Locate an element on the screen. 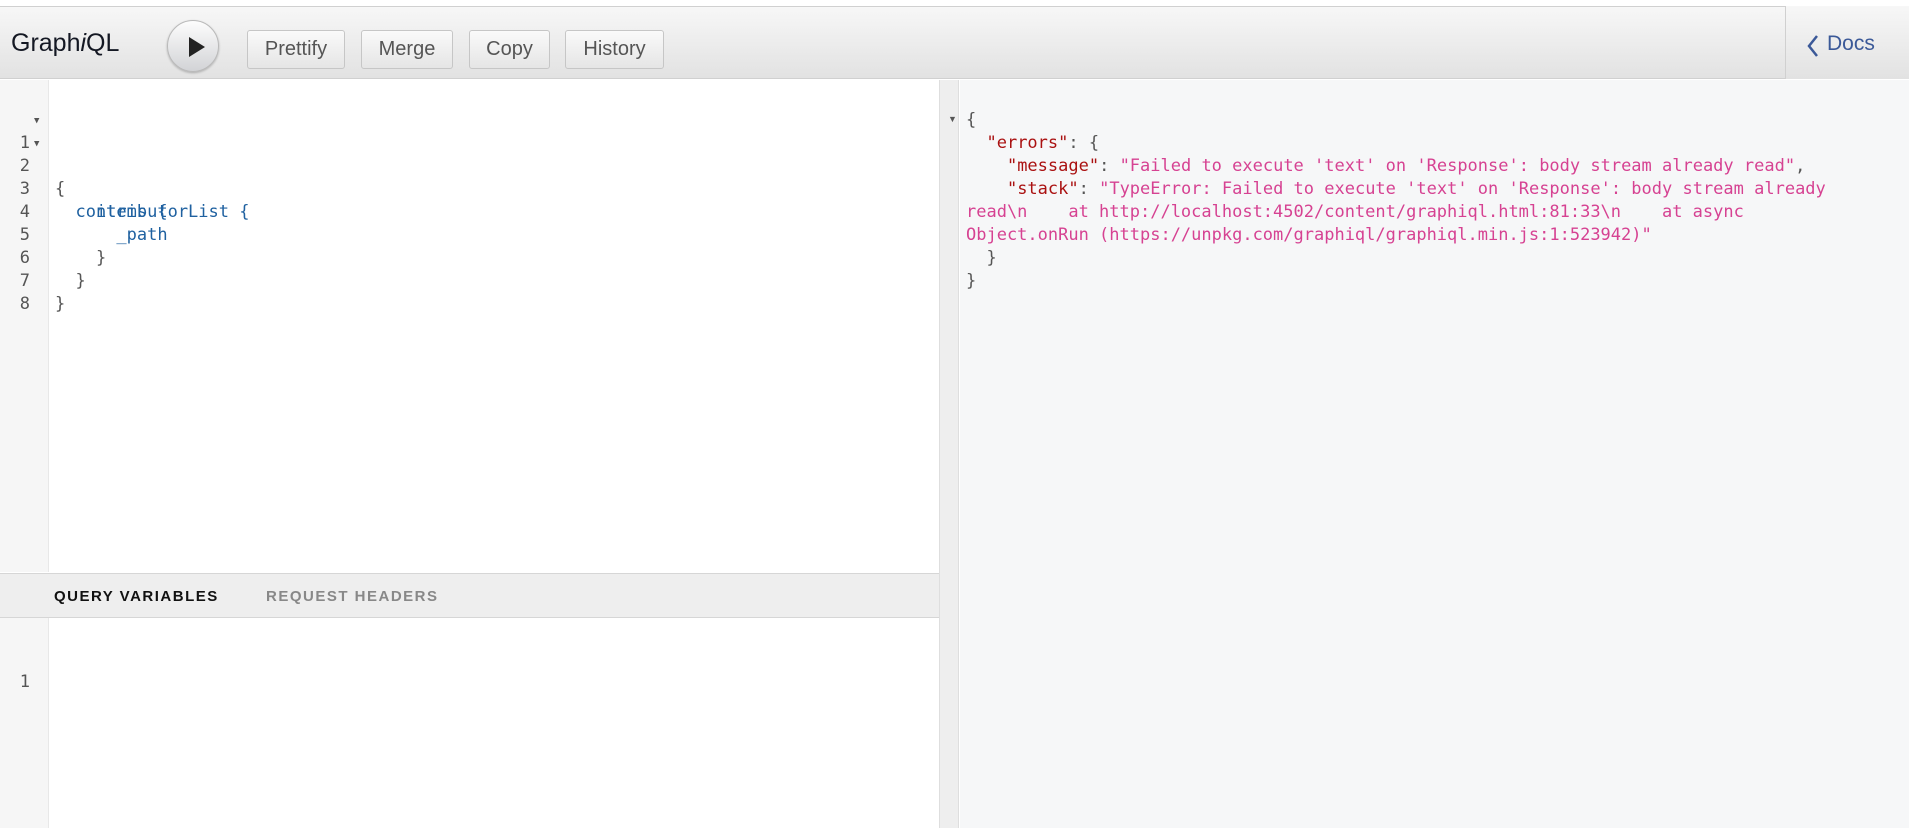  code-line: 8 is located at coordinates (469, 292).